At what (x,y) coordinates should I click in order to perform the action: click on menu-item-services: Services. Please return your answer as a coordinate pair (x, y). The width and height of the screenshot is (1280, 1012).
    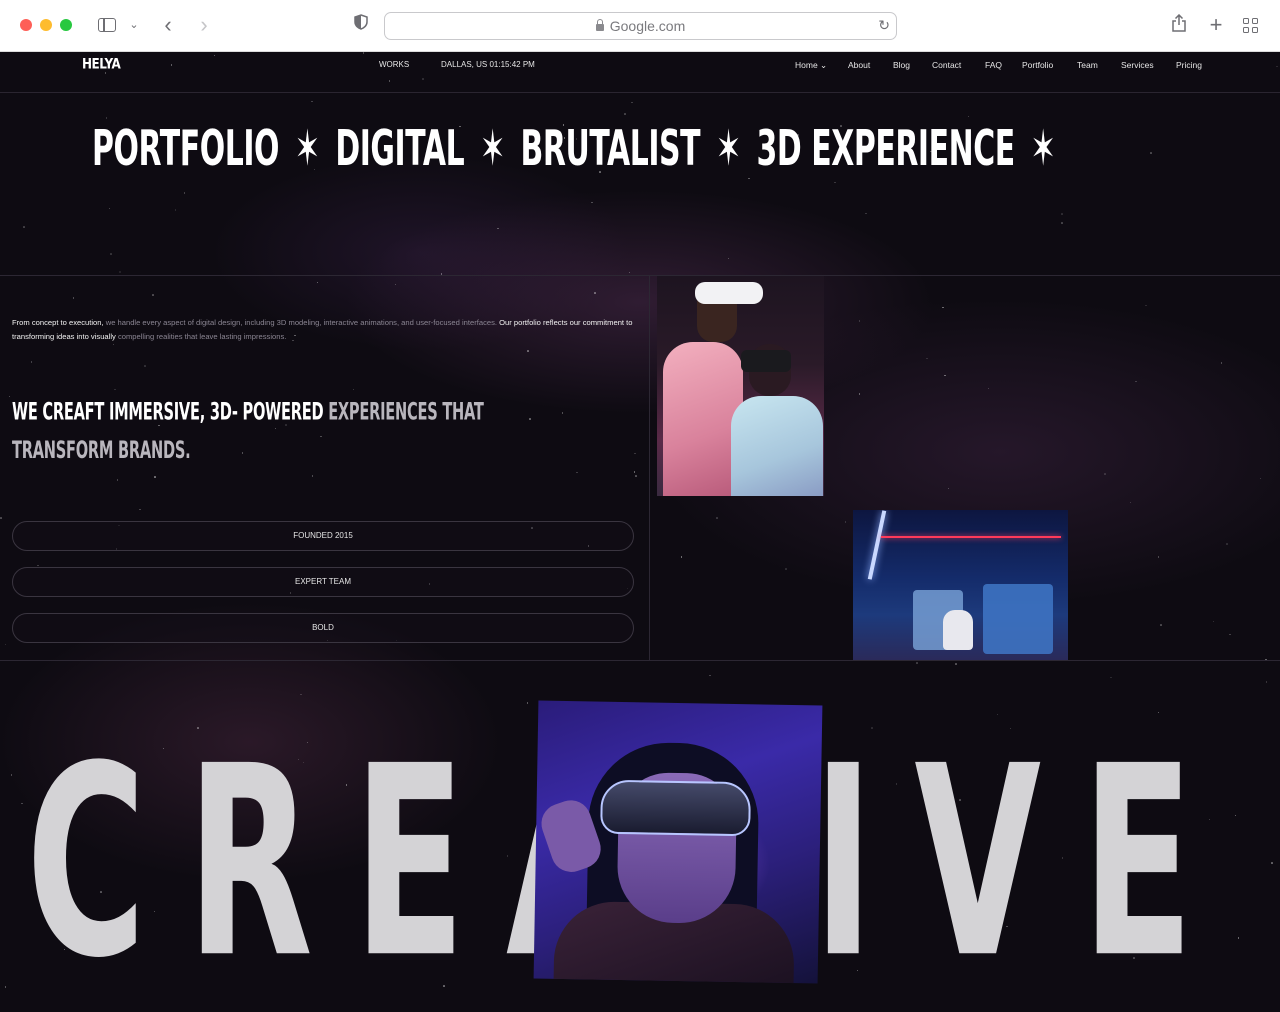
    Looking at the image, I should click on (1137, 65).